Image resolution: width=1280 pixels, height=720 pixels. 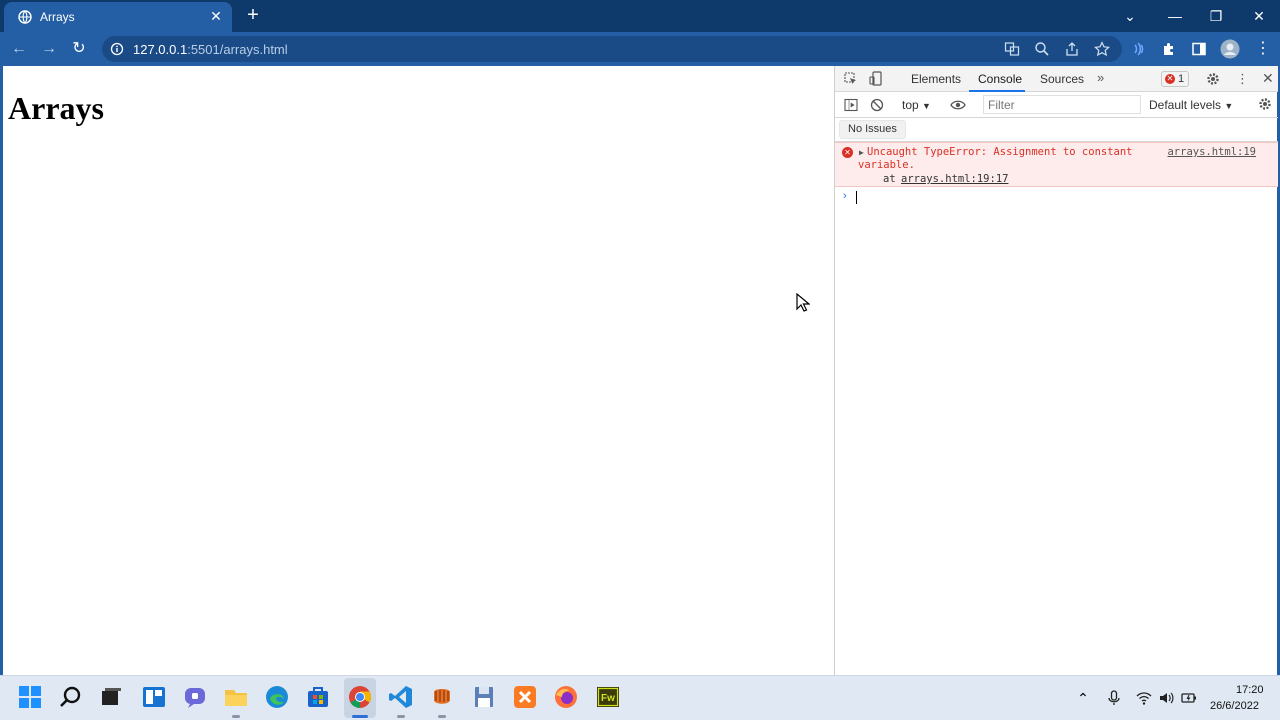 I want to click on globe-icon, so click(x=25, y=17).